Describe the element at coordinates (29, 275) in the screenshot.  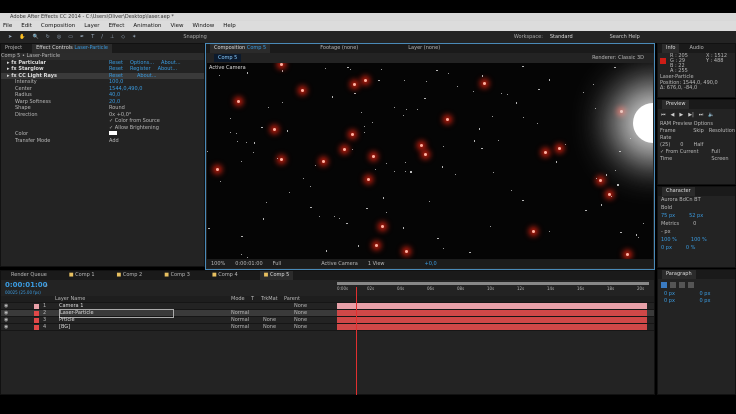
I see `tab-render-queue: Render Queue` at that location.